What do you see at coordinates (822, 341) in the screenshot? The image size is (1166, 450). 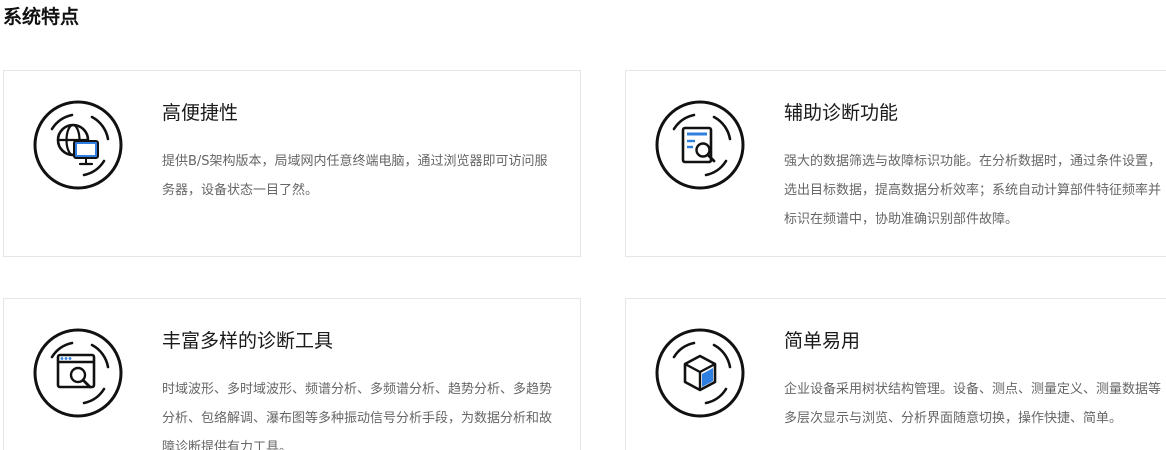 I see `feature-title: 简单易用` at bounding box center [822, 341].